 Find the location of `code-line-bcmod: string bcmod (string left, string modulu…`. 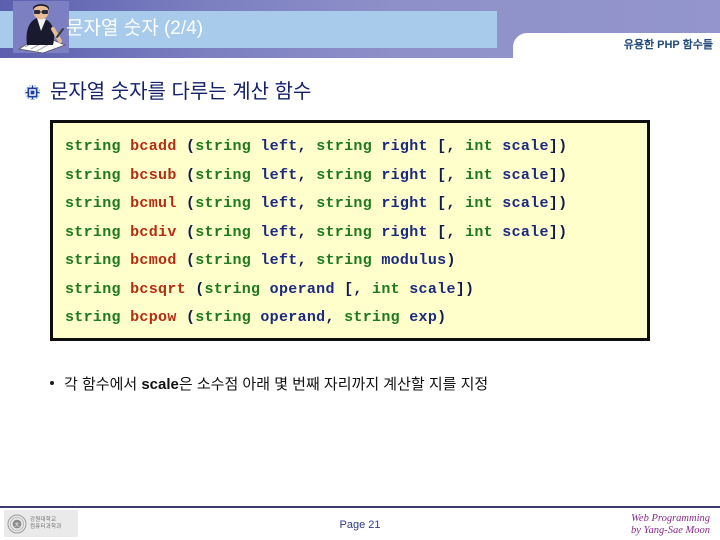

code-line-bcmod: string bcmod (string left, string modulu… is located at coordinates (356, 261).